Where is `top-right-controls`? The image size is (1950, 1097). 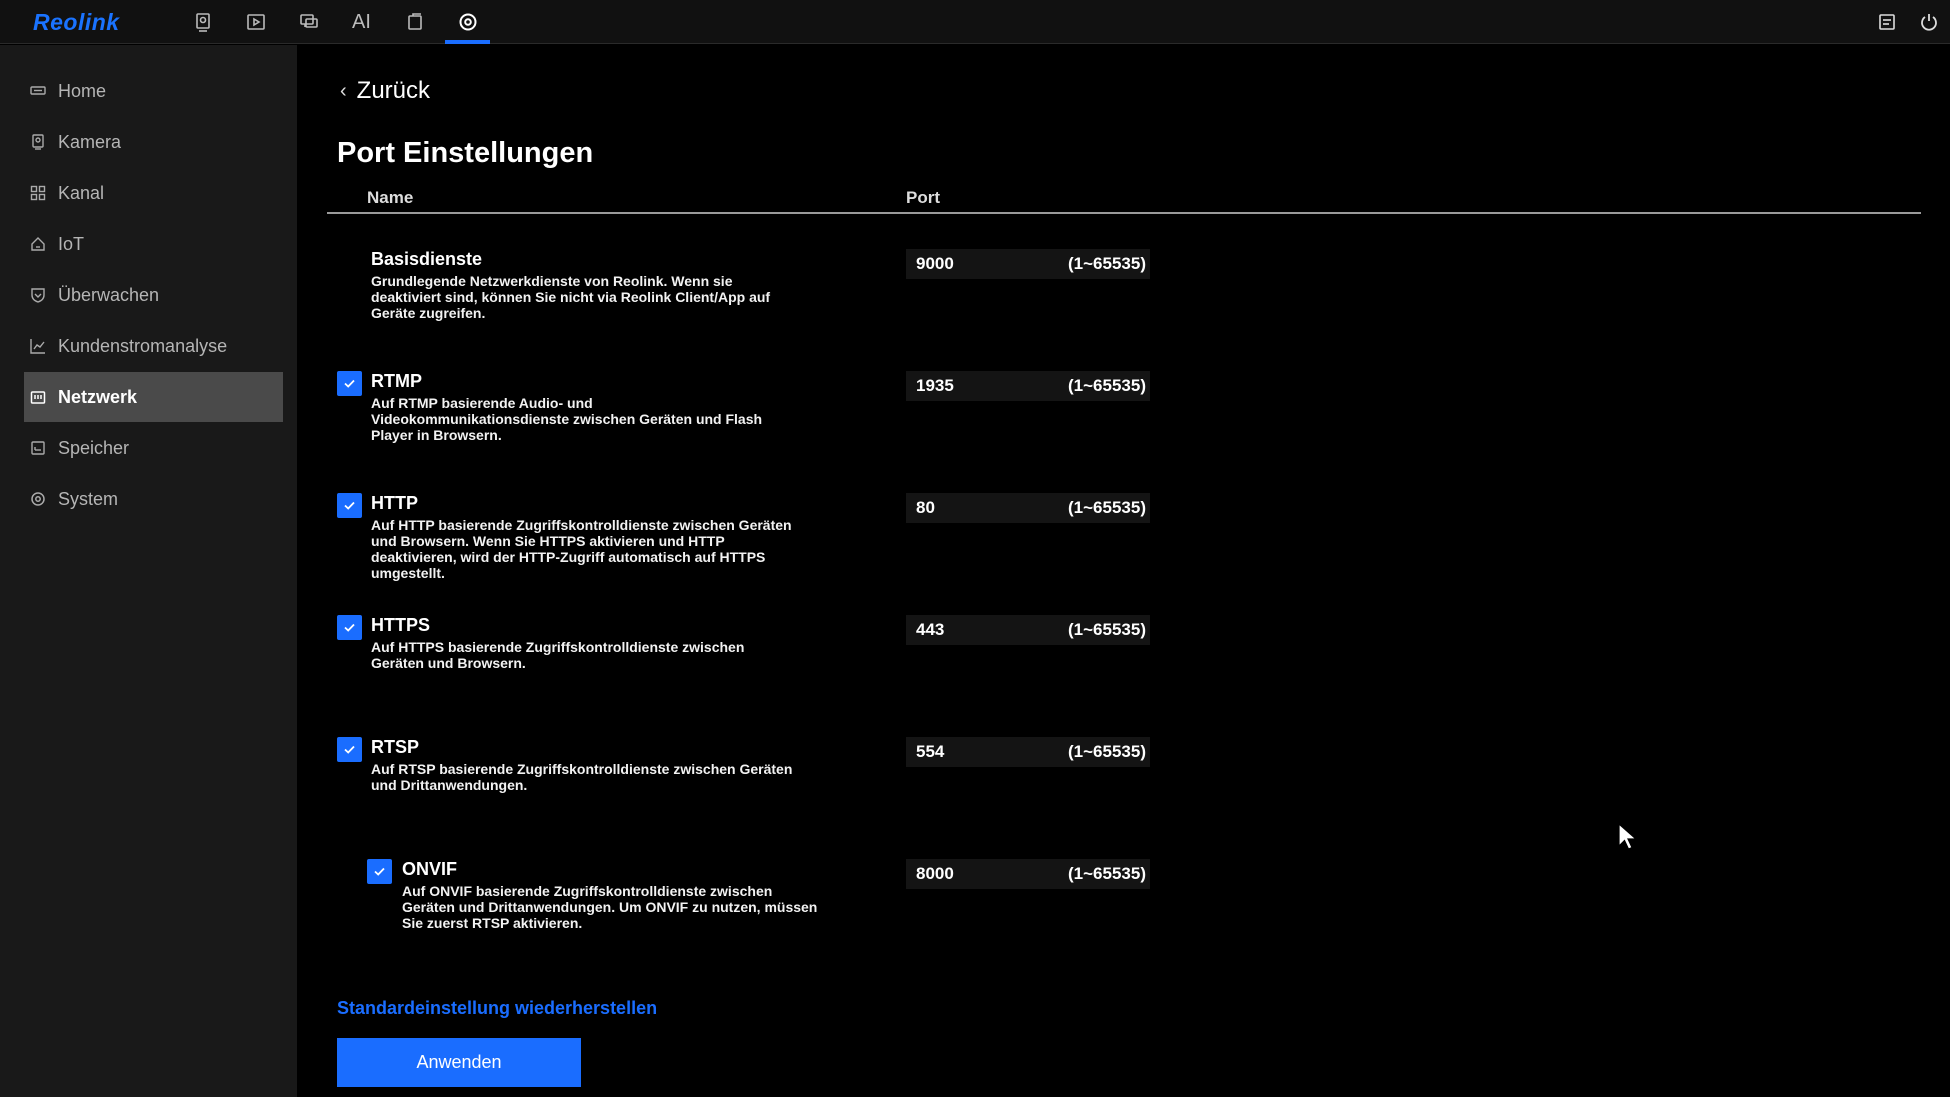
top-right-controls is located at coordinates (1908, 22).